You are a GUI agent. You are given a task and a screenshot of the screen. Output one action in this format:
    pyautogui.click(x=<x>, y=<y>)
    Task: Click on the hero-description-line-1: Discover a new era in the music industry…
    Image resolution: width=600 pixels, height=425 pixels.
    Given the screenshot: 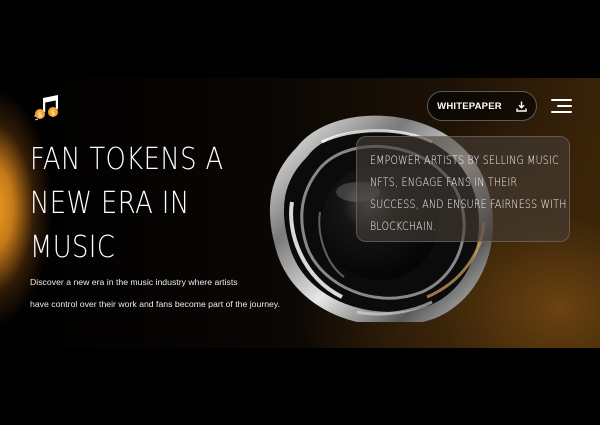 What is the action you would take?
    pyautogui.click(x=134, y=282)
    